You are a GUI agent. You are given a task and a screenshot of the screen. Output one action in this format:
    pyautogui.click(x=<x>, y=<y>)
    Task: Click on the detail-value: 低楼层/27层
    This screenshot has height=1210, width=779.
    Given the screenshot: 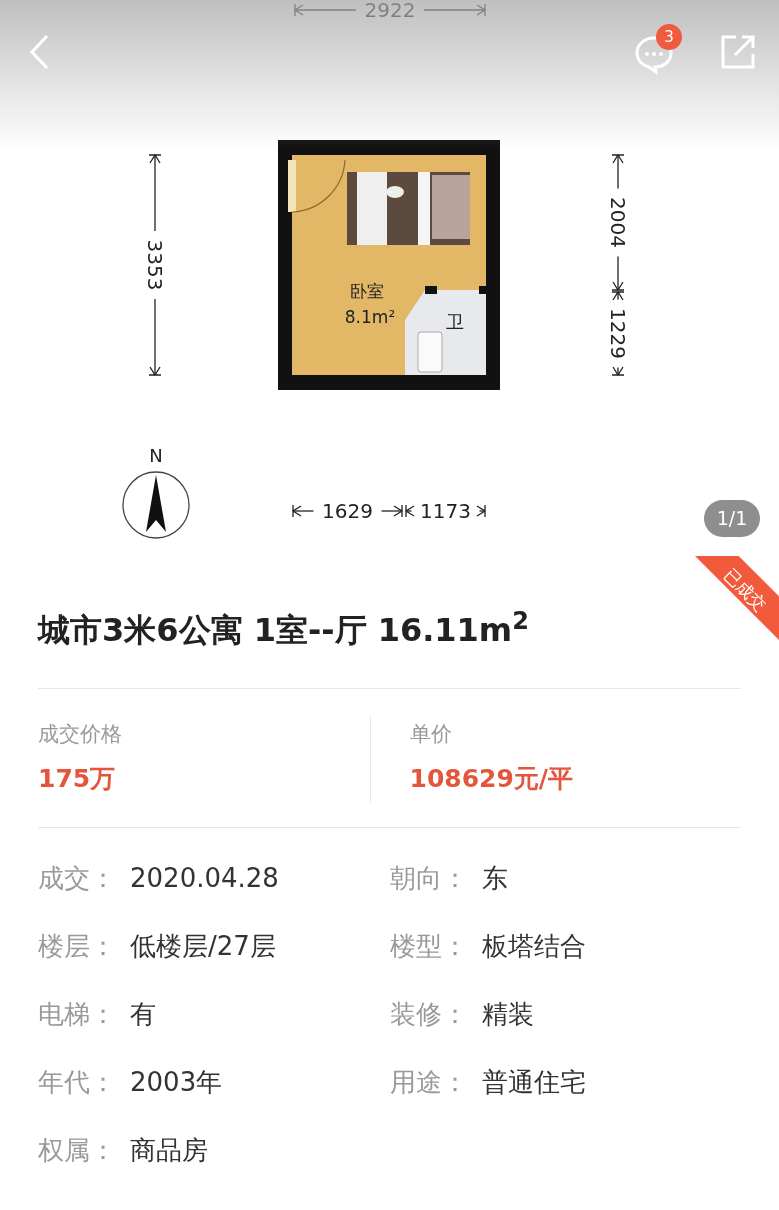 What is the action you would take?
    pyautogui.click(x=203, y=946)
    